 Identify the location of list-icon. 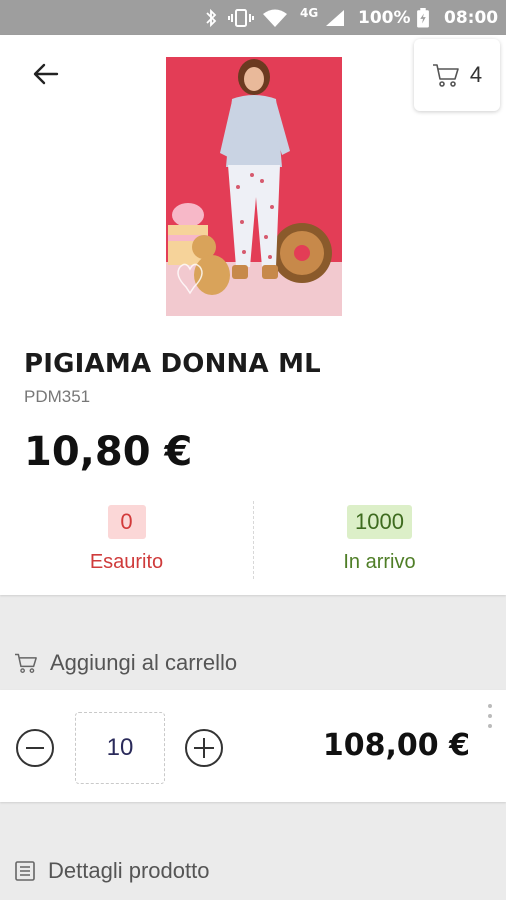
(25, 871).